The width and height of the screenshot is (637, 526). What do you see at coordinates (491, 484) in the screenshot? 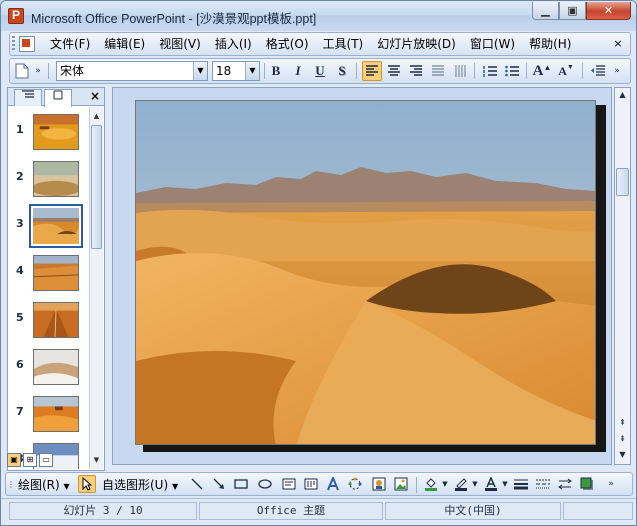
I see `font-color-button` at bounding box center [491, 484].